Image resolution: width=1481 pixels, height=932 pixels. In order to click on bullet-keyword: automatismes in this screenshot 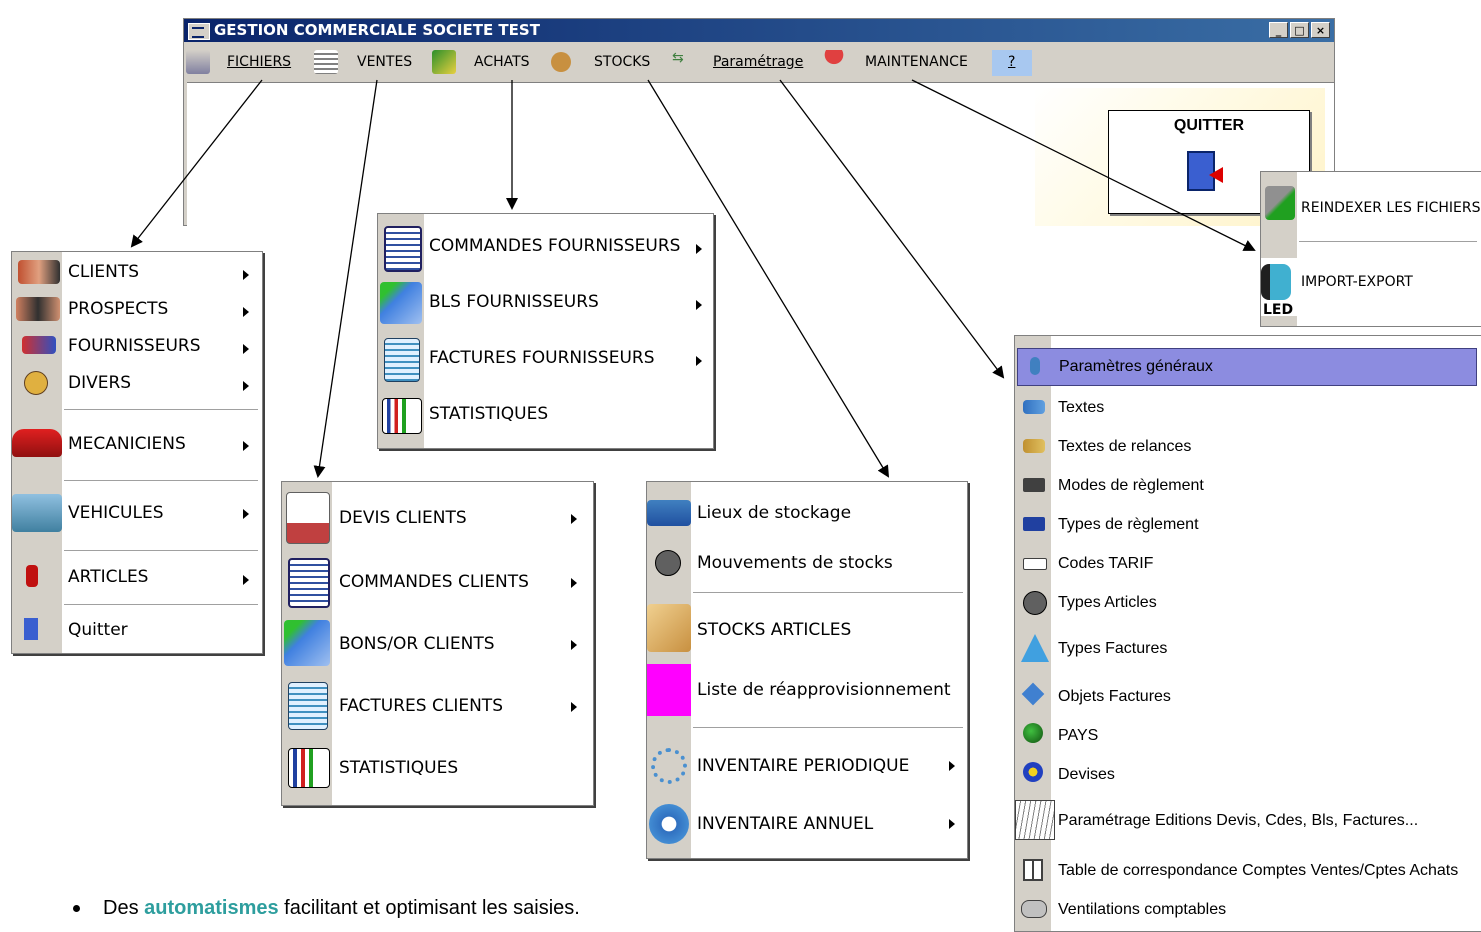, I will do `click(211, 908)`.